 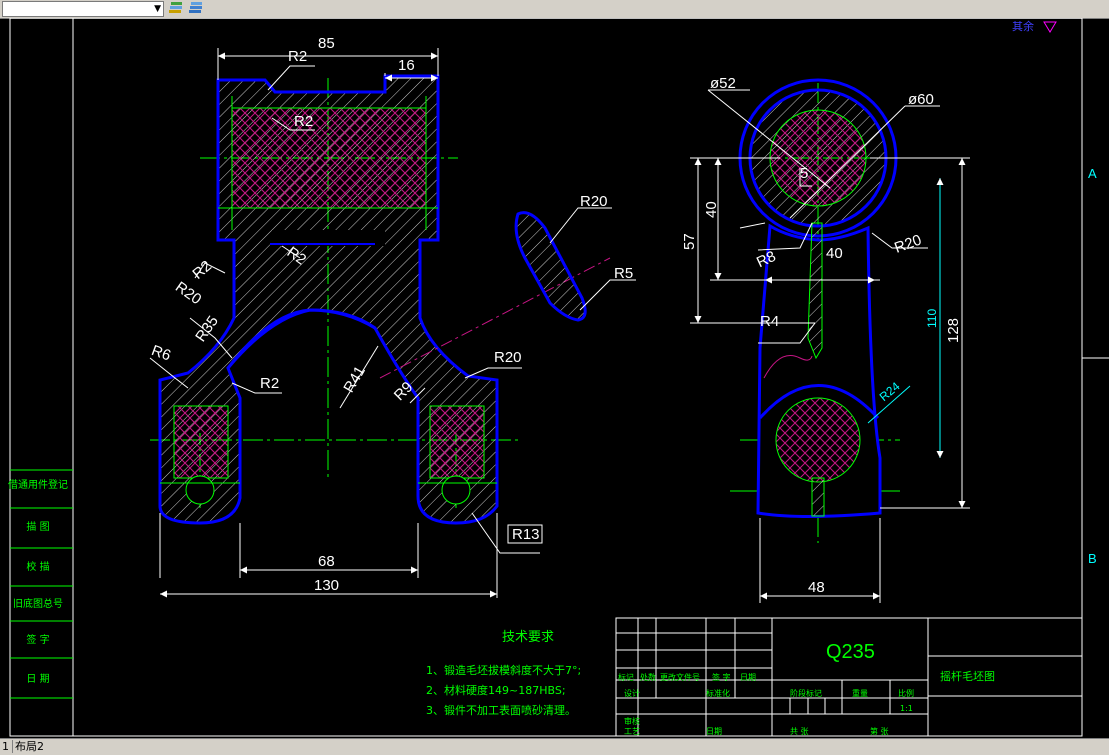 What do you see at coordinates (714, 731) in the screenshot?
I see `tb-date: 日期` at bounding box center [714, 731].